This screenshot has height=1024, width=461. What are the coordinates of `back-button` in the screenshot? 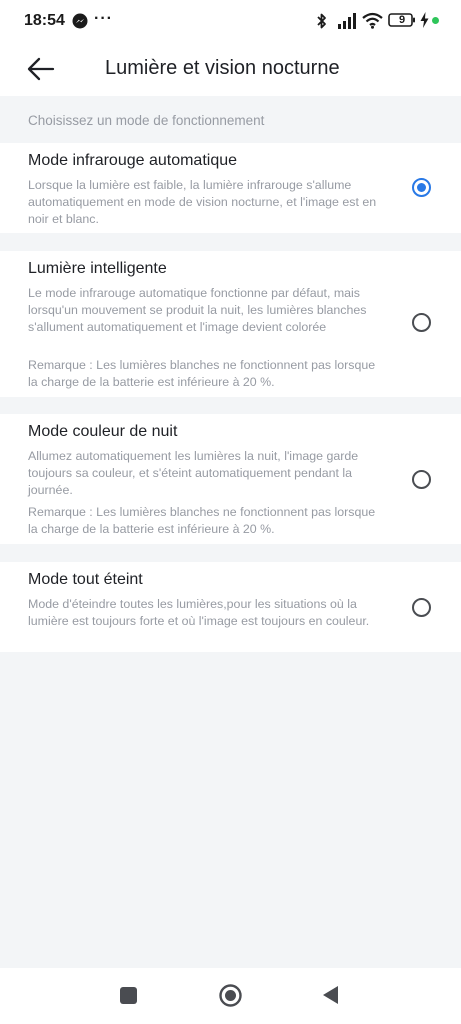 It's located at (42, 69).